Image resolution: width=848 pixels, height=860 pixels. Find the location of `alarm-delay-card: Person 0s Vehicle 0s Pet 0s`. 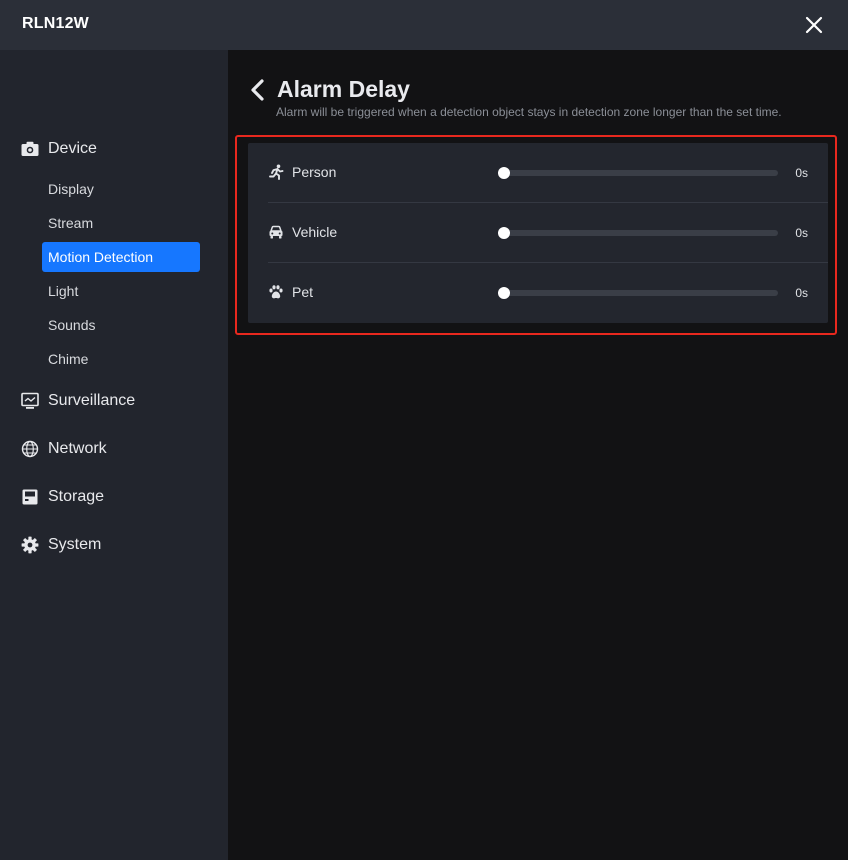

alarm-delay-card: Person 0s Vehicle 0s Pet 0s is located at coordinates (538, 233).